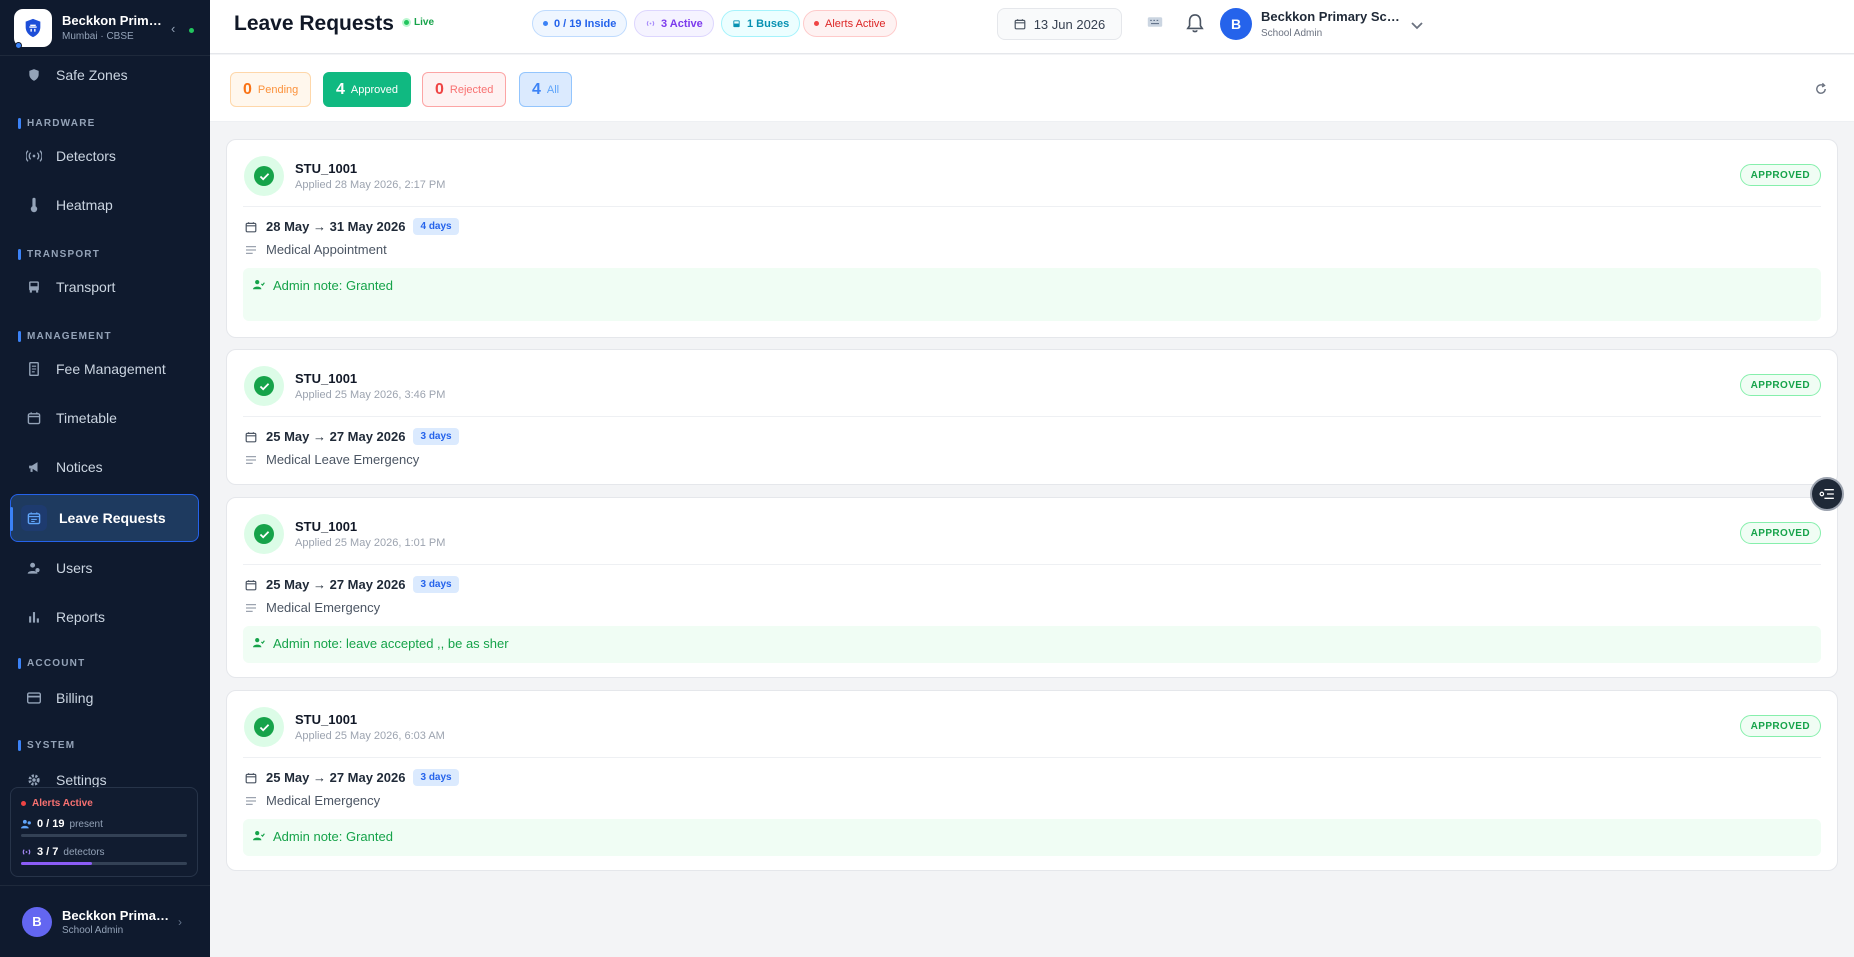  What do you see at coordinates (111, 369) in the screenshot?
I see `sidebar-item-label: Fee Management` at bounding box center [111, 369].